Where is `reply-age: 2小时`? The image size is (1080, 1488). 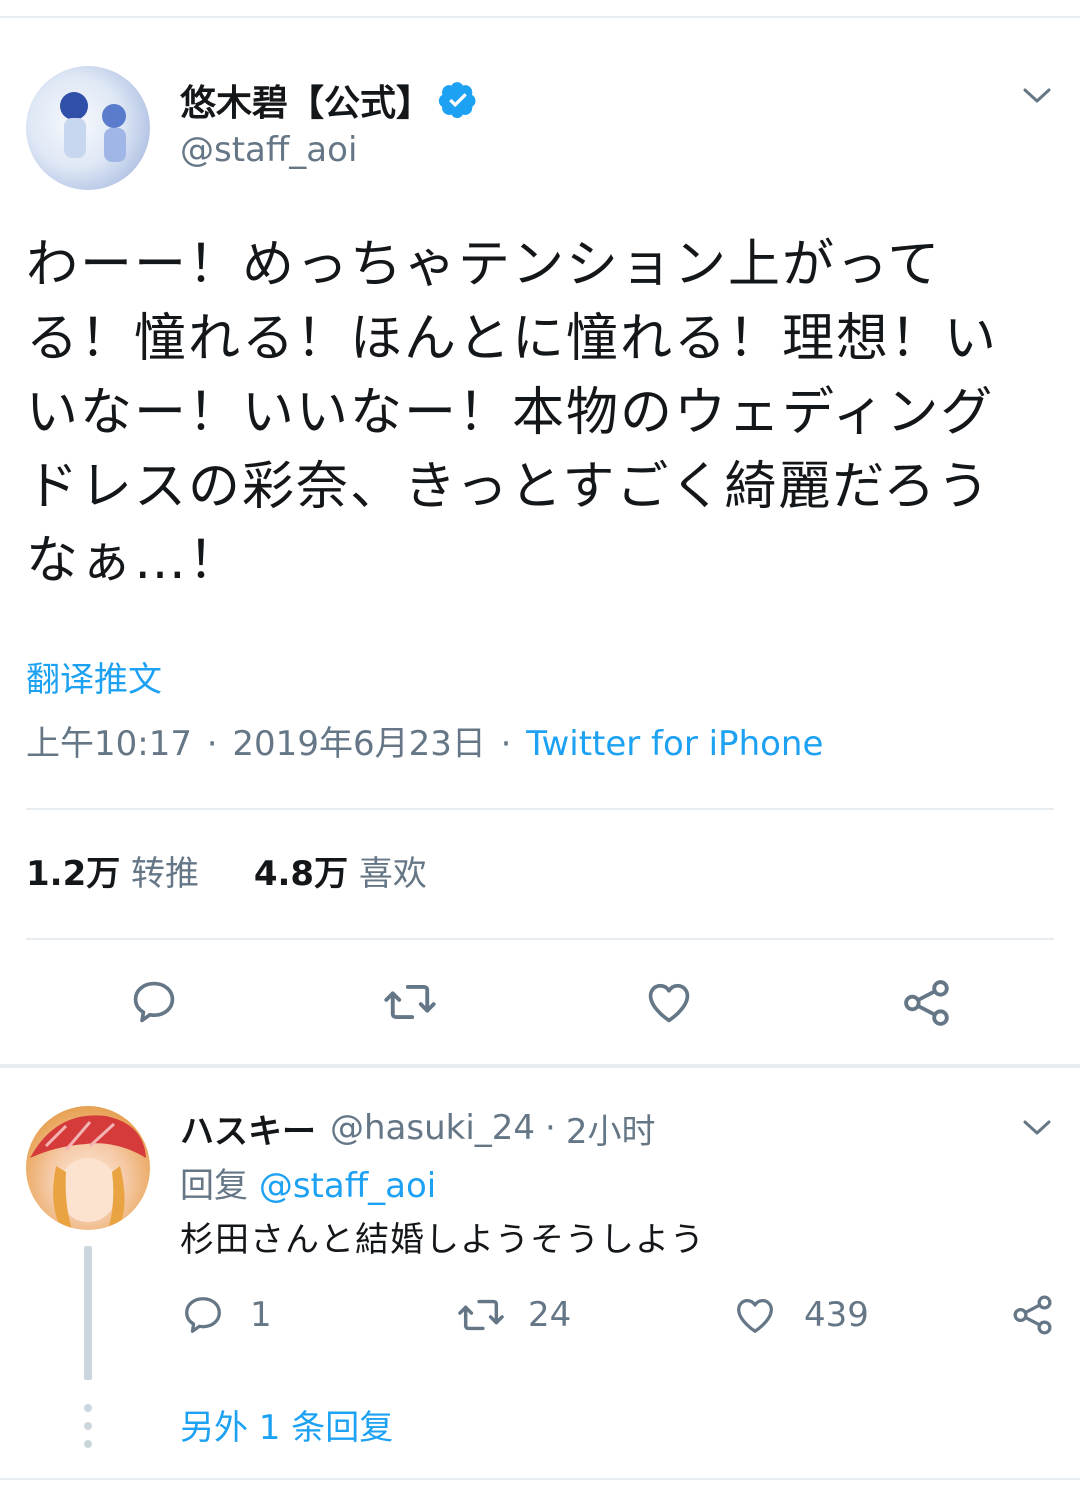
reply-age: 2小时 is located at coordinates (610, 1131).